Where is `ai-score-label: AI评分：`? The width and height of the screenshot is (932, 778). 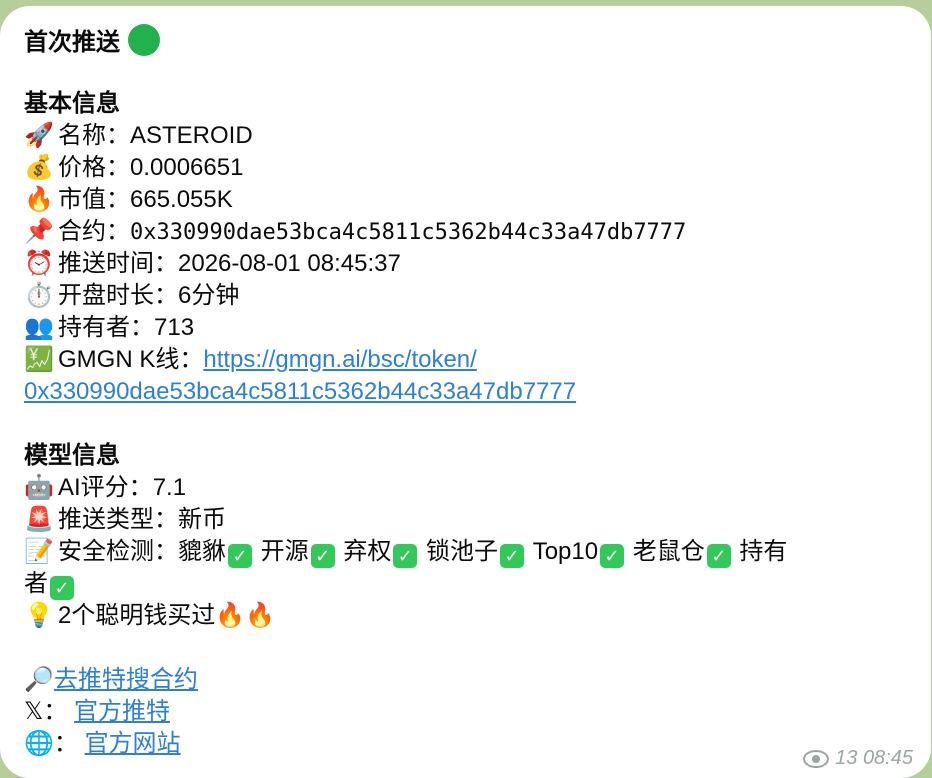 ai-score-label: AI评分： is located at coordinates (105, 487).